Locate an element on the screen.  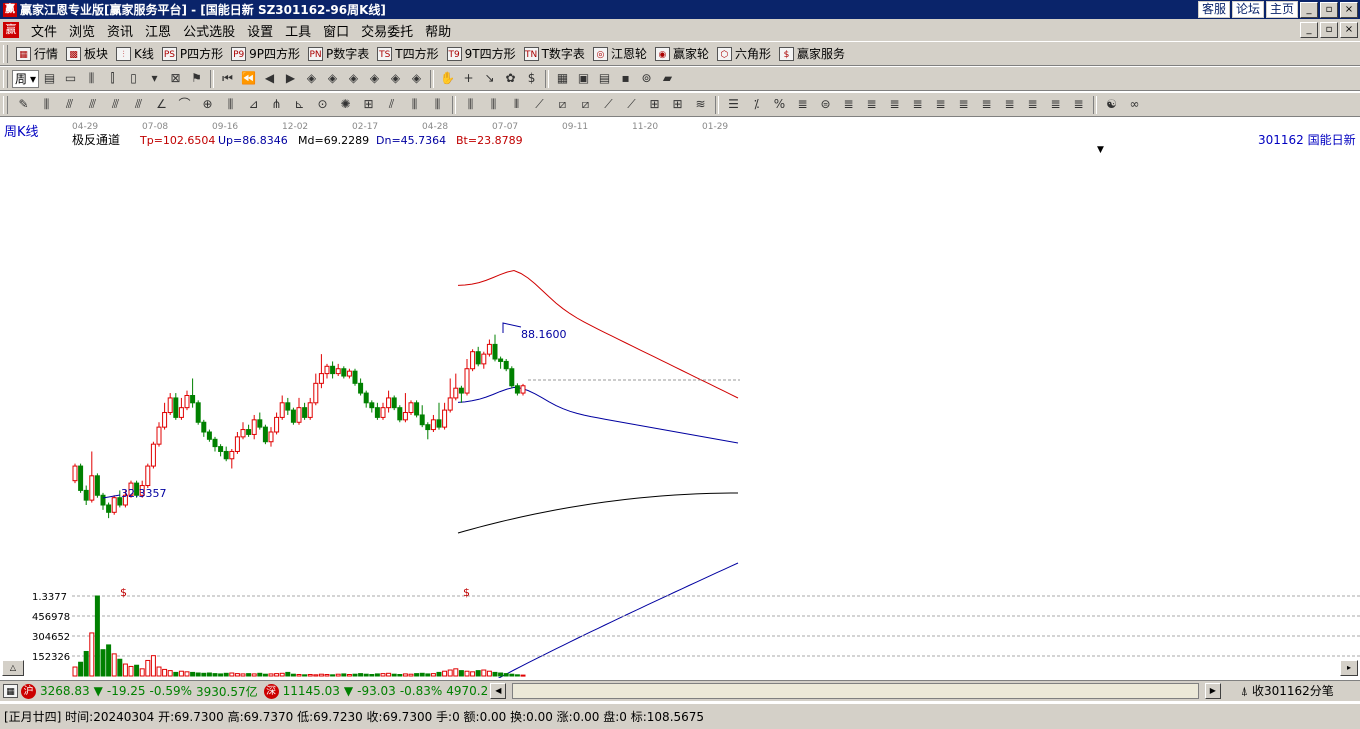
right-icon: ▶ is located at coordinates (290, 78).